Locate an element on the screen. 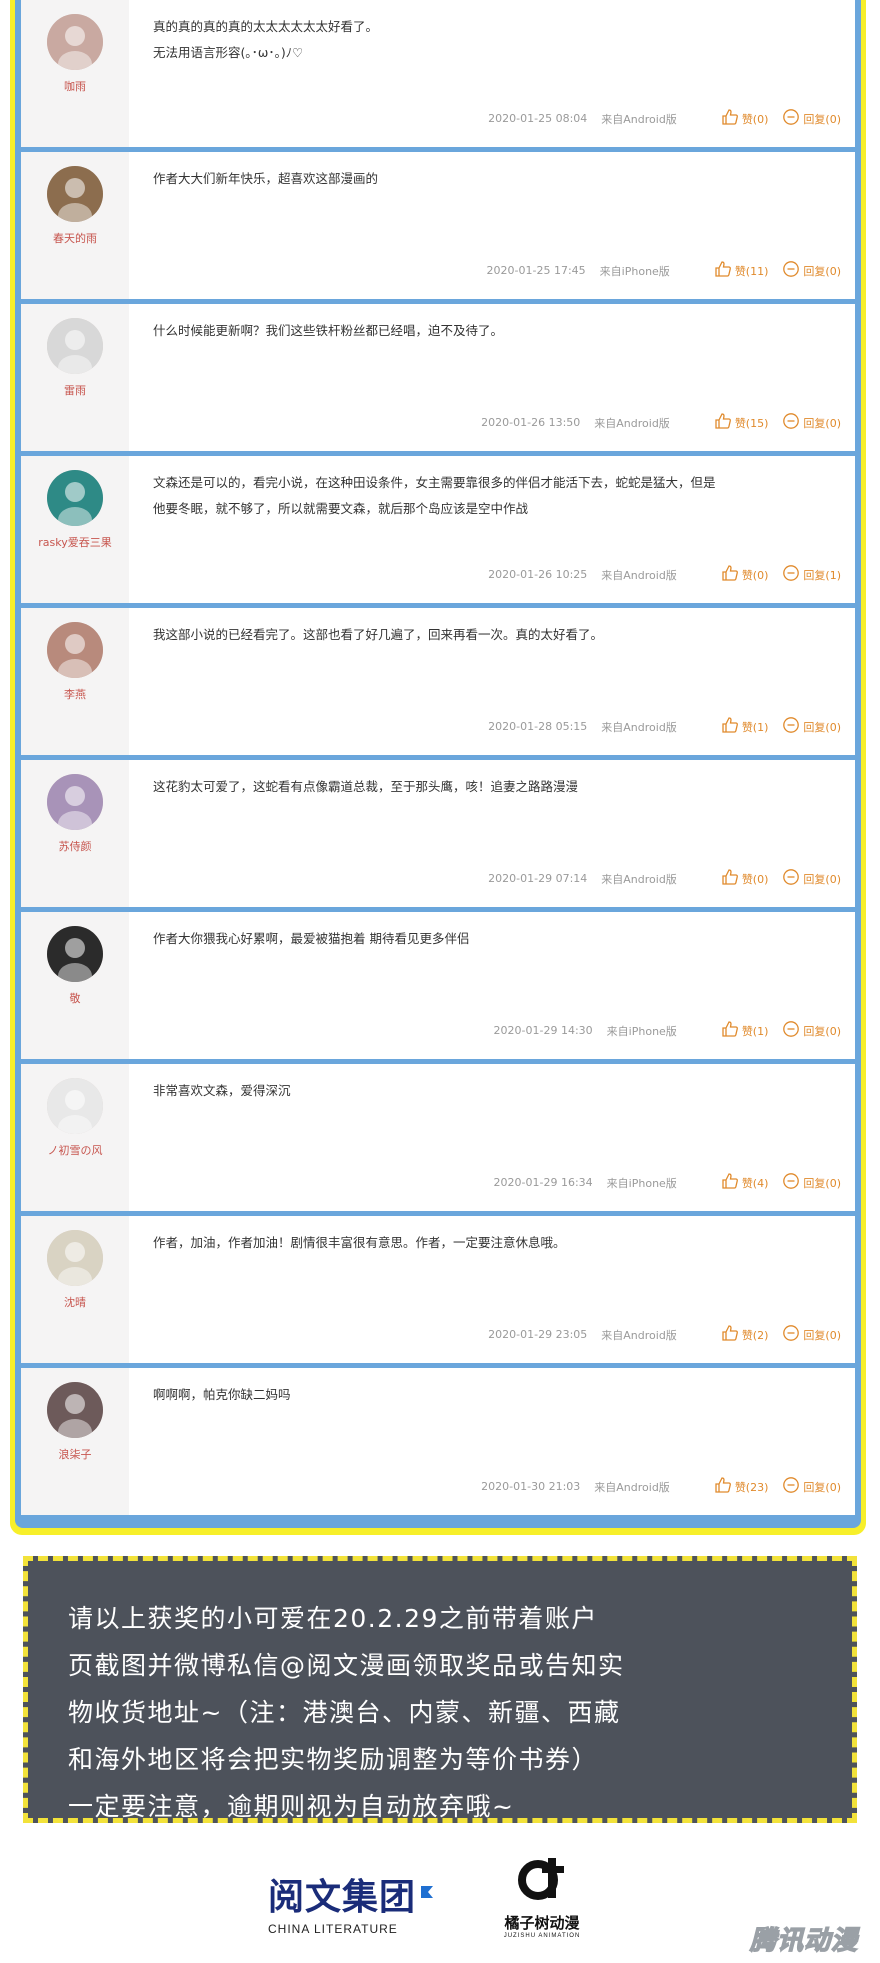 This screenshot has width=880, height=1963. comment-user-column: 雷雨 is located at coordinates (75, 377).